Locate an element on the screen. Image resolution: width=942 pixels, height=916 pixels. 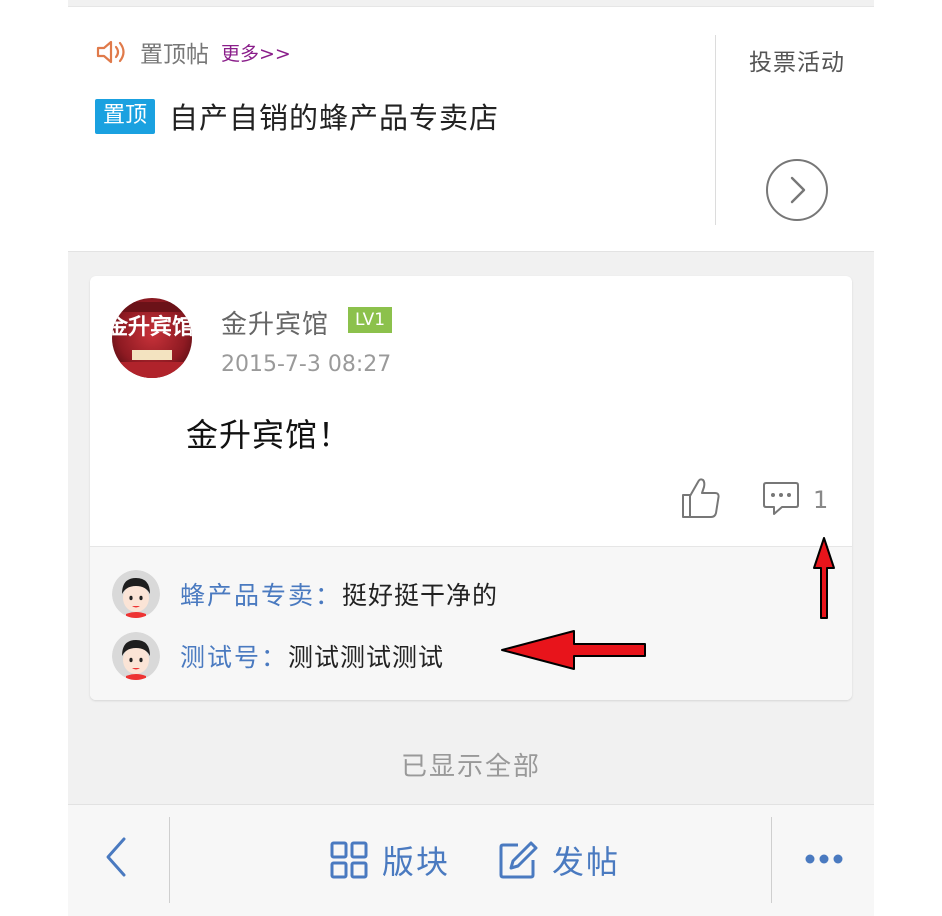
post-body: 金升宾馆！ is located at coordinates (269, 435).